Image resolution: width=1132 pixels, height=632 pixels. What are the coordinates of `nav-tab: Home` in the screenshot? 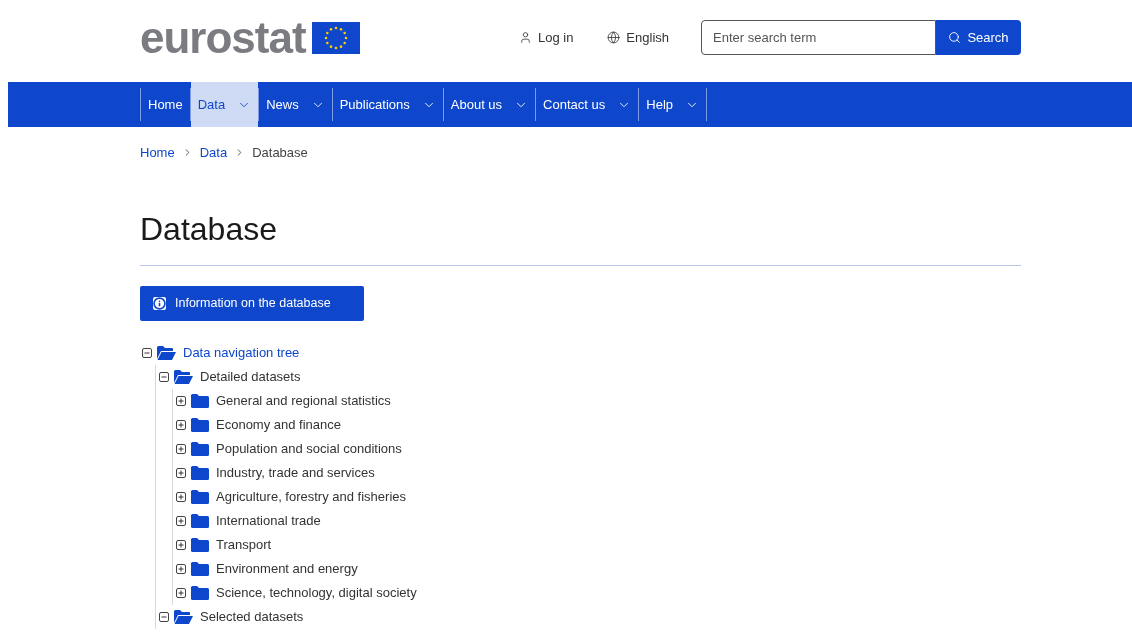 It's located at (165, 104).